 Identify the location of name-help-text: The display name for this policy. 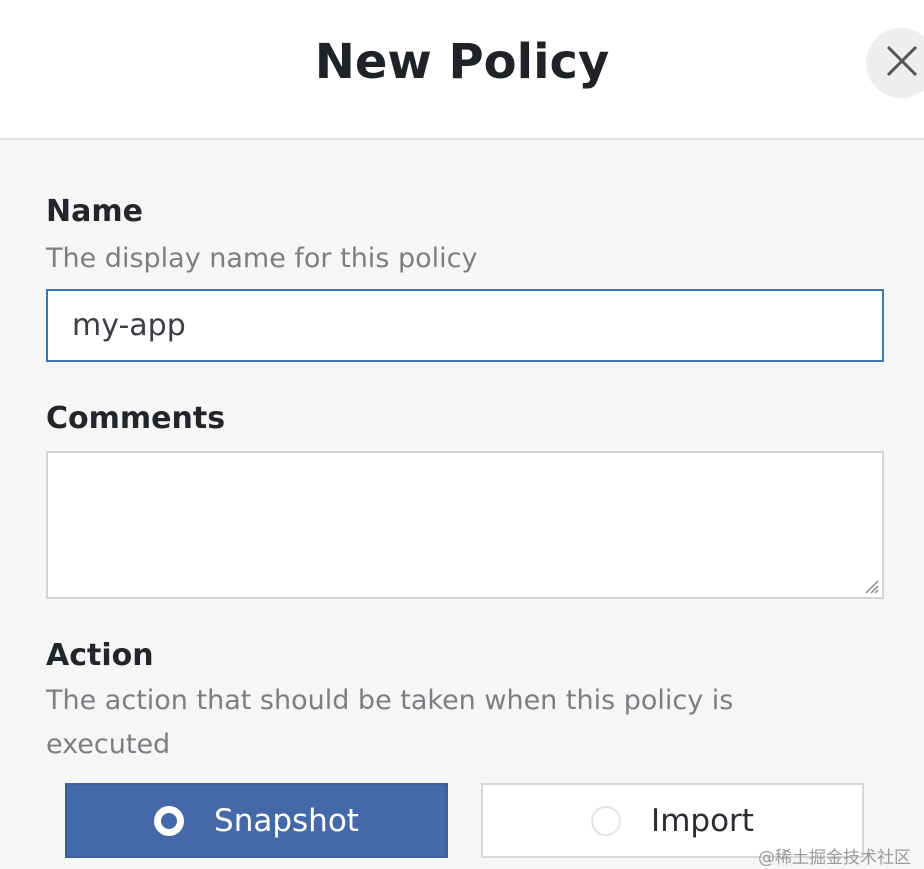
(262, 258).